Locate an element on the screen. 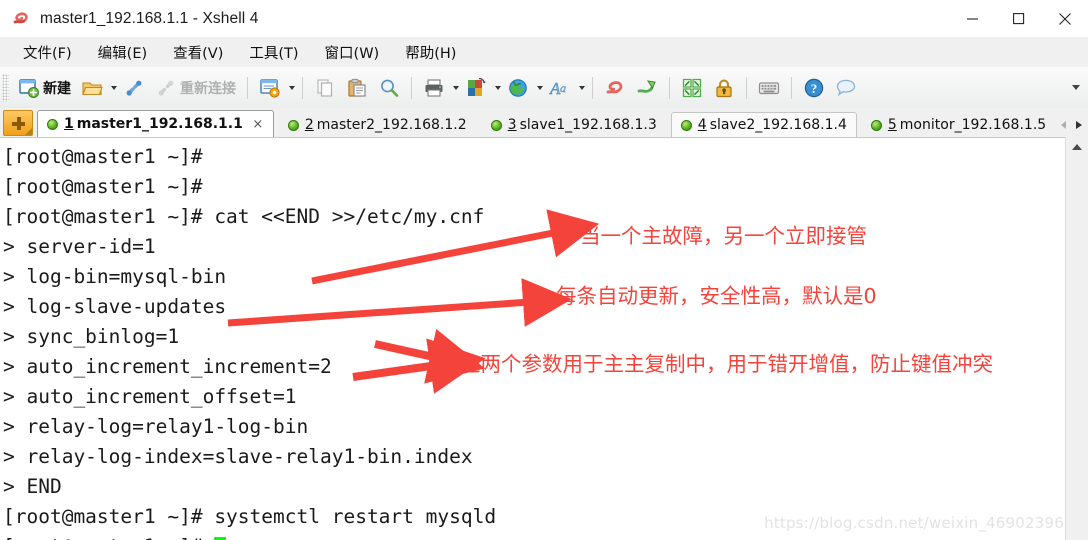  xshell-icon is located at coordinates (614, 86).